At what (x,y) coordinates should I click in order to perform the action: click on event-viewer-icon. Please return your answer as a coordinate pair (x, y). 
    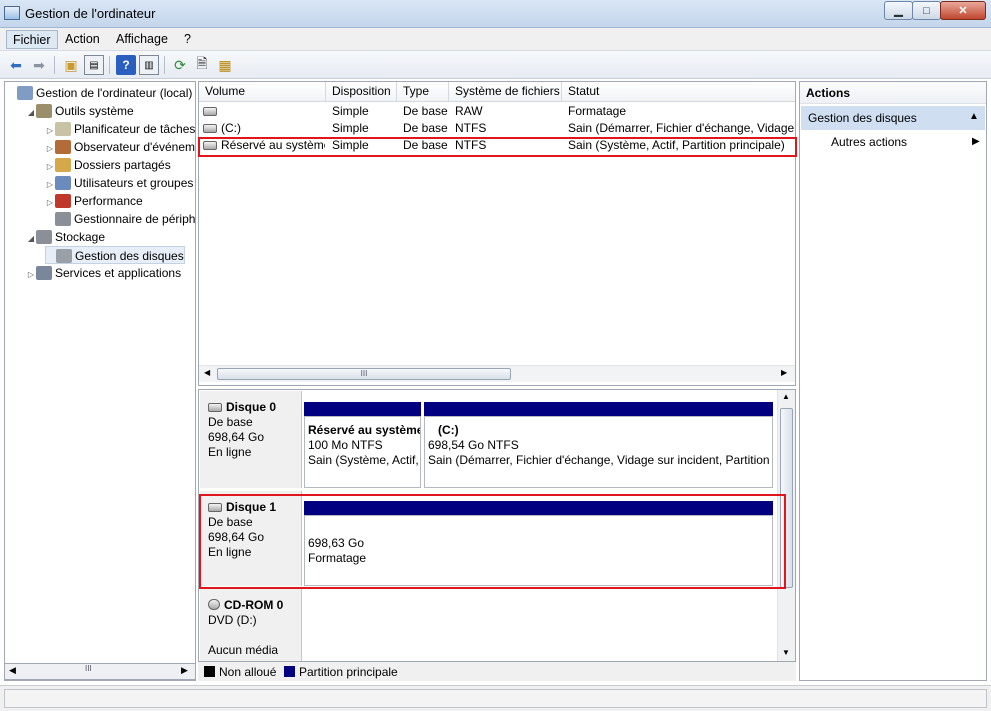
    Looking at the image, I should click on (63, 147).